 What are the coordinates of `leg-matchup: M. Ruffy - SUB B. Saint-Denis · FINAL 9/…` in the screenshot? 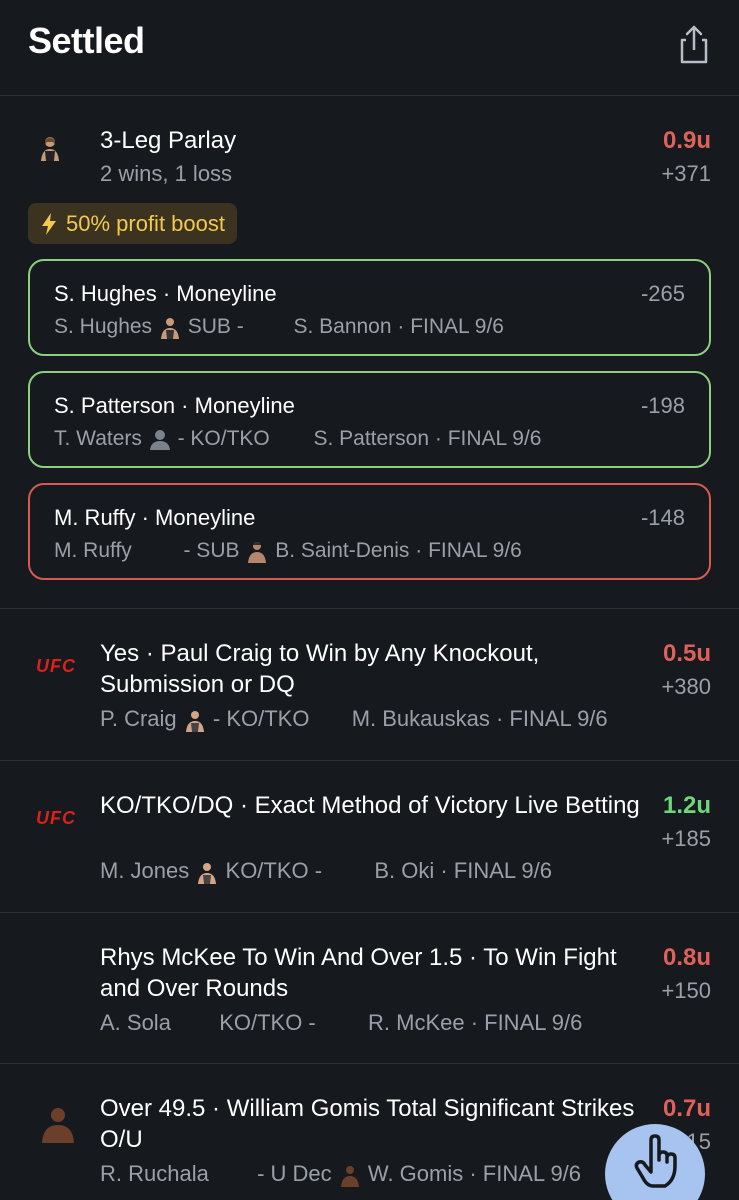 It's located at (288, 551).